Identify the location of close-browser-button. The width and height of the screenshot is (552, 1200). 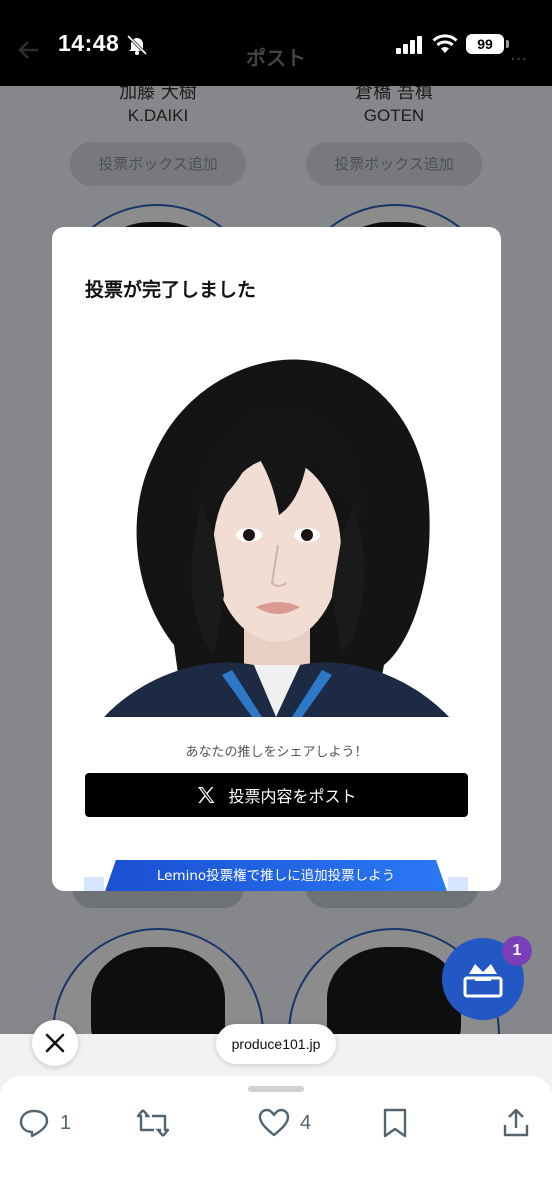
(55, 1043).